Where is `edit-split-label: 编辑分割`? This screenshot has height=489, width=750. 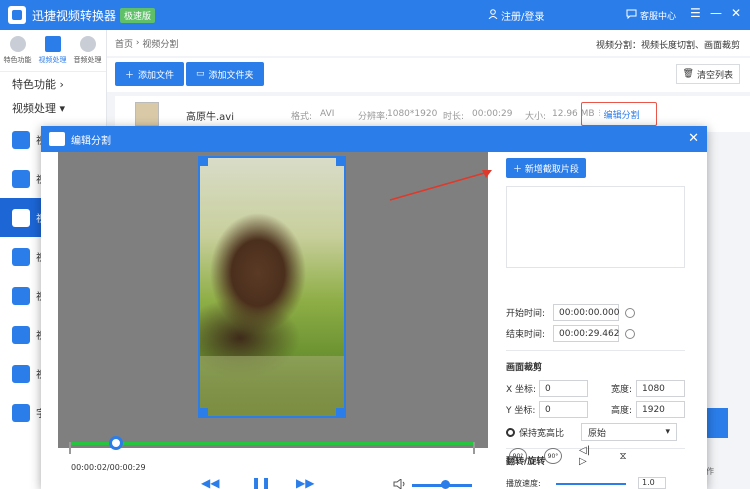 edit-split-label: 编辑分割 is located at coordinates (621, 115).